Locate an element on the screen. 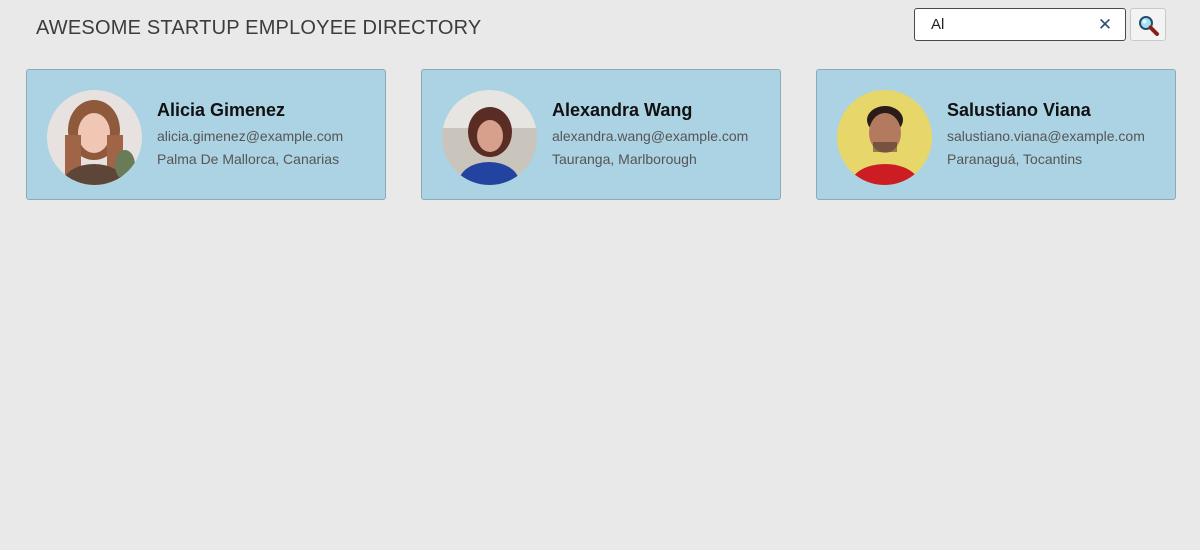  employee-location: Palma De Mallorca, Canarias is located at coordinates (248, 159).